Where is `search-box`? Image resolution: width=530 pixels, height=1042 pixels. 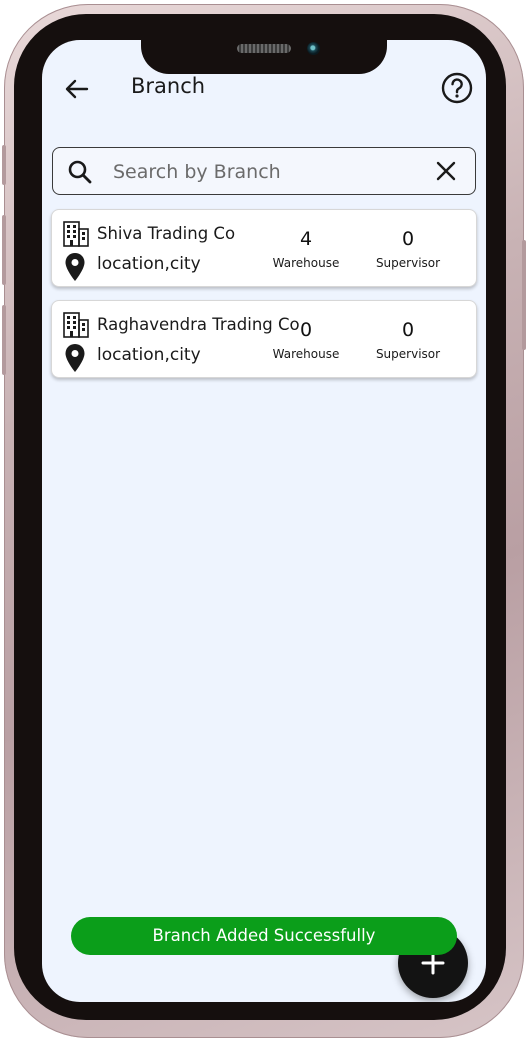
search-box is located at coordinates (264, 171).